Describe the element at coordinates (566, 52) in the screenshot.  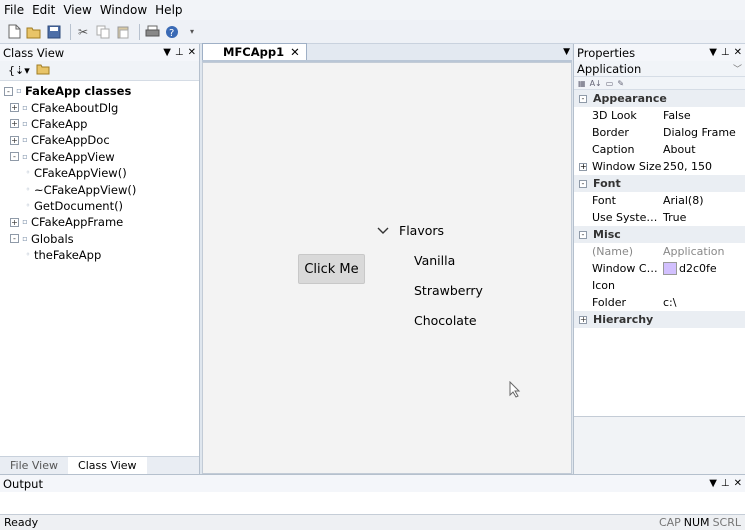
I see `document-list-dropdown-icon: ▼` at that location.